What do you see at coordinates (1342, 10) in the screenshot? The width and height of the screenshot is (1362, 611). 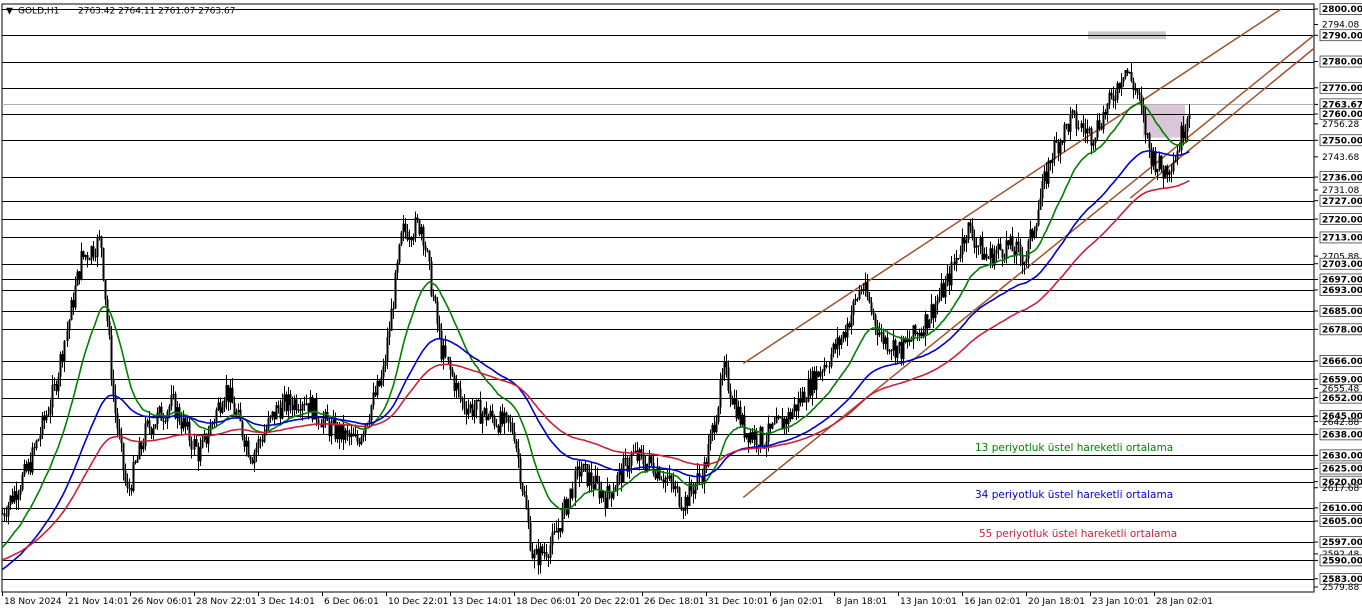 I see `y-tick-label: 2800.00` at bounding box center [1342, 10].